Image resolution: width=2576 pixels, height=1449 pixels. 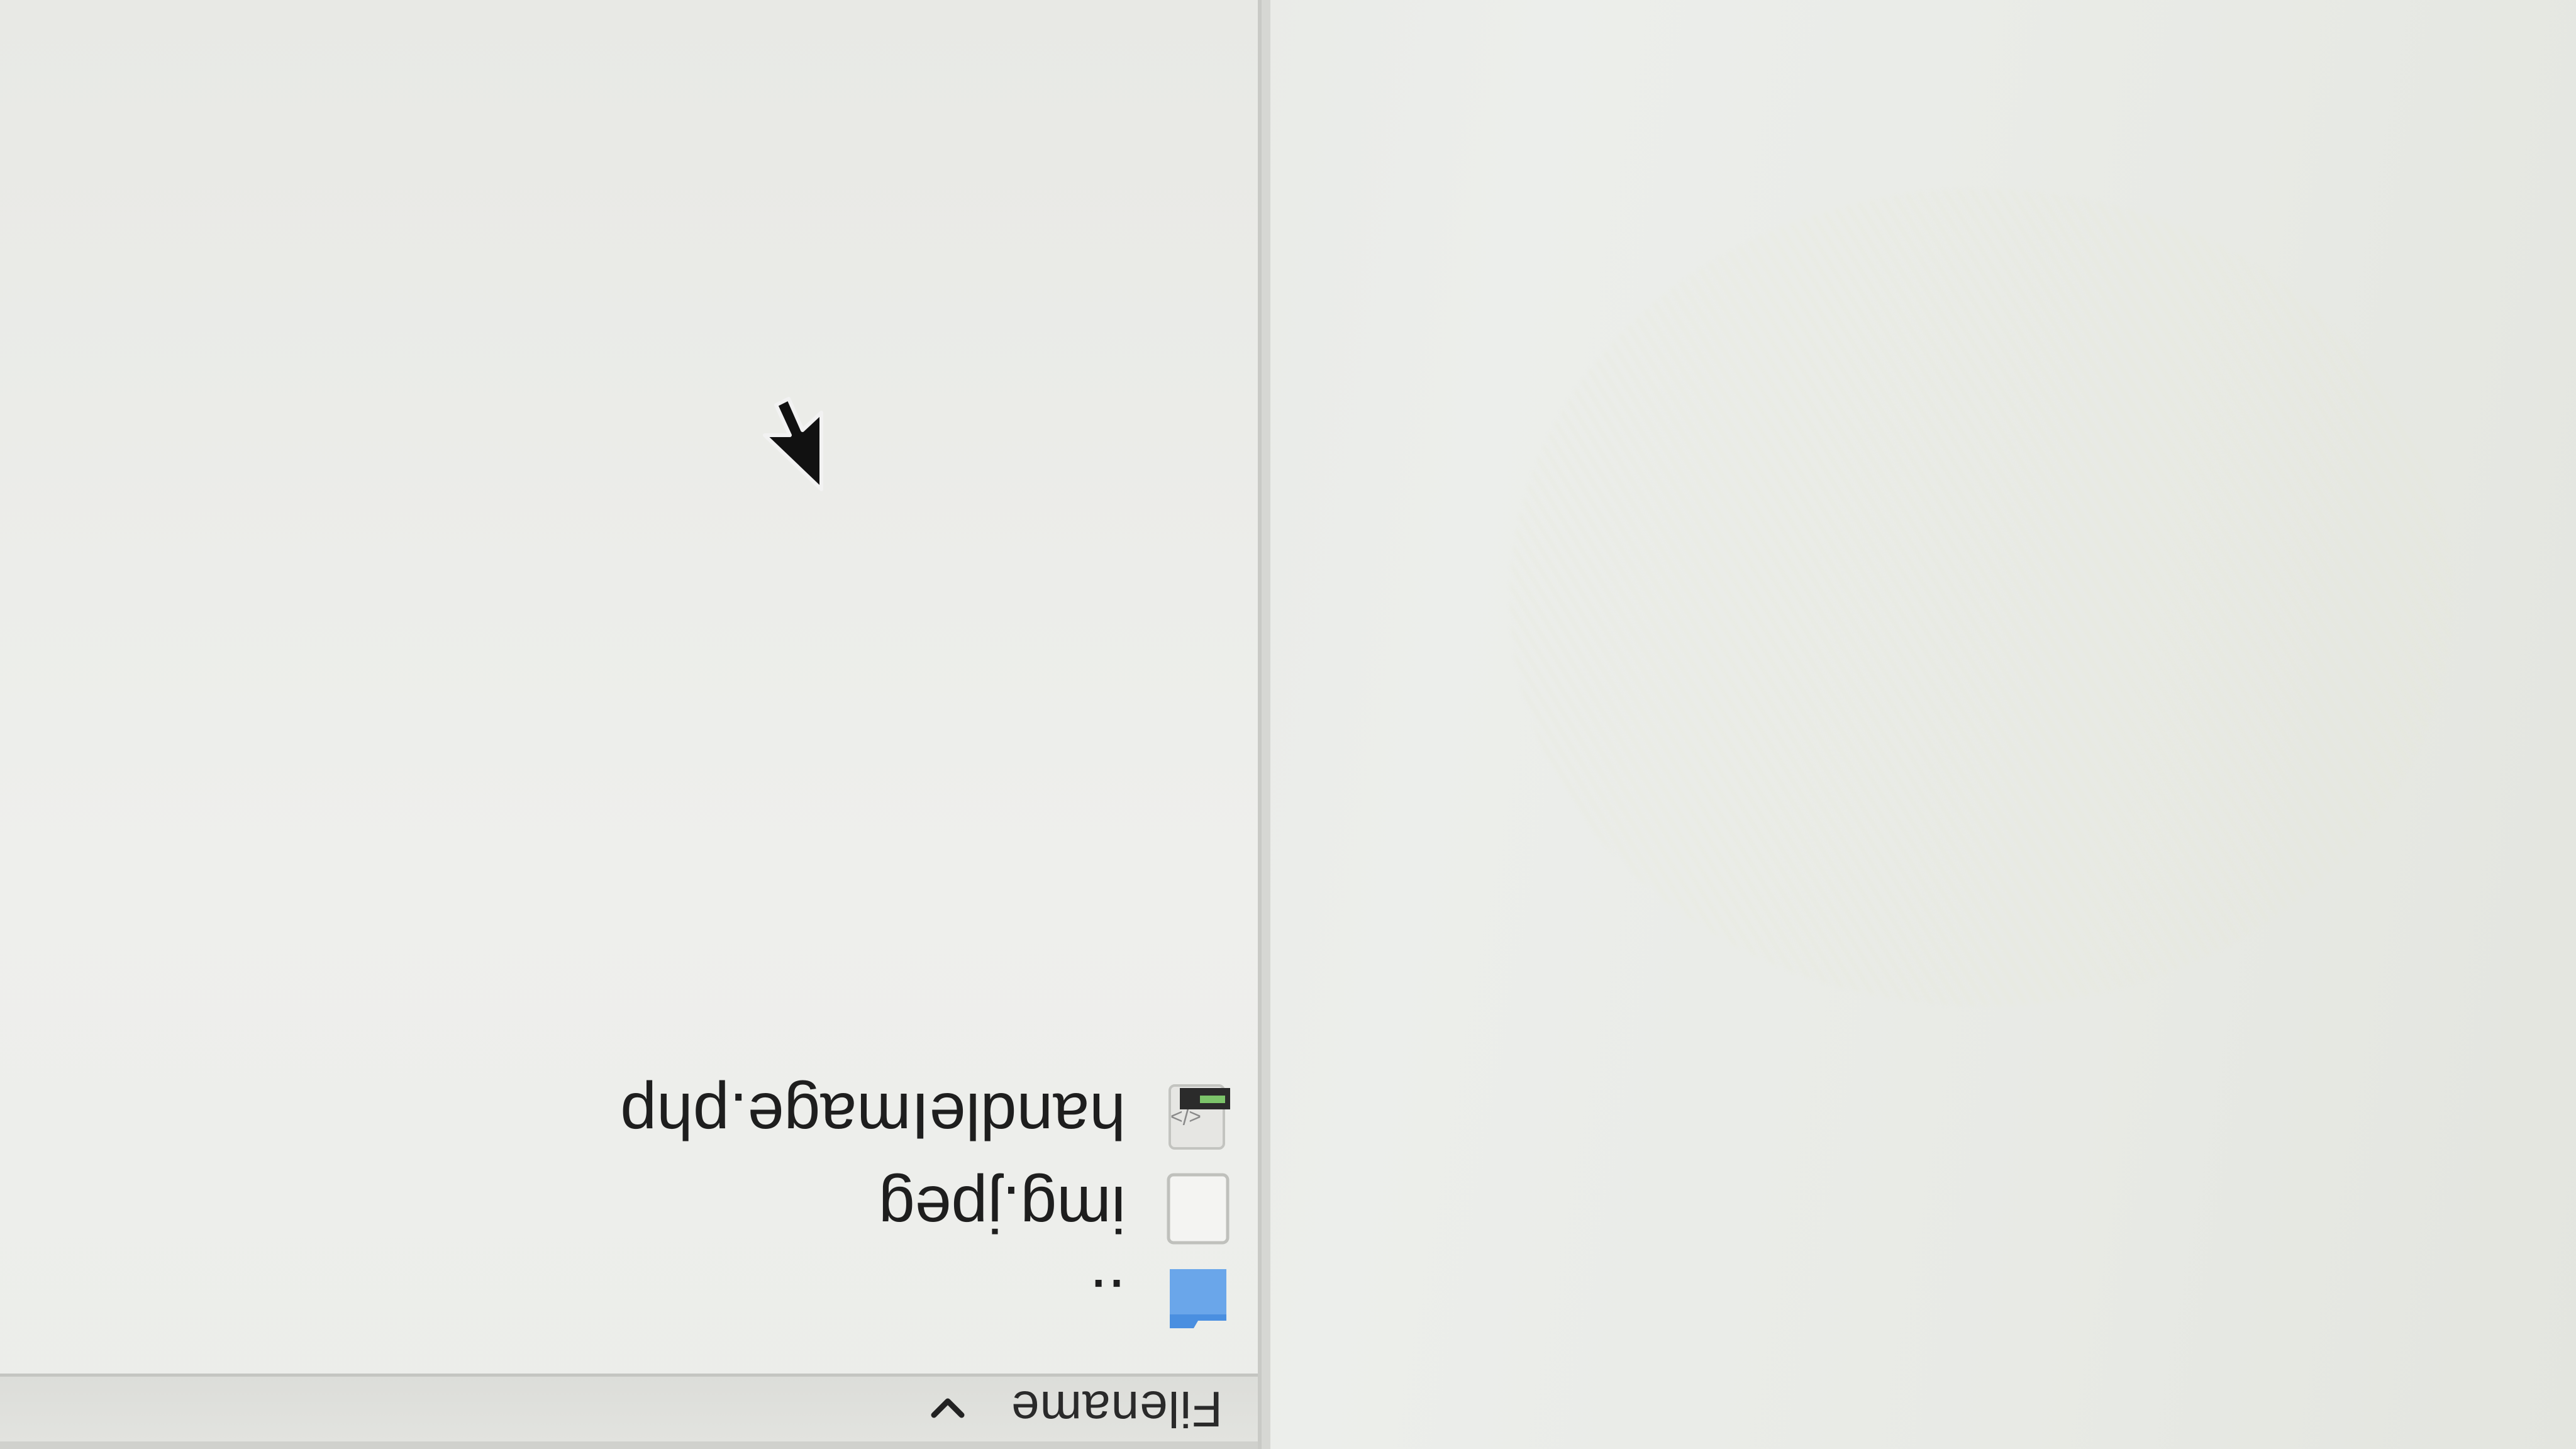 What do you see at coordinates (1002, 1209) in the screenshot?
I see `file-name: img.jpeg` at bounding box center [1002, 1209].